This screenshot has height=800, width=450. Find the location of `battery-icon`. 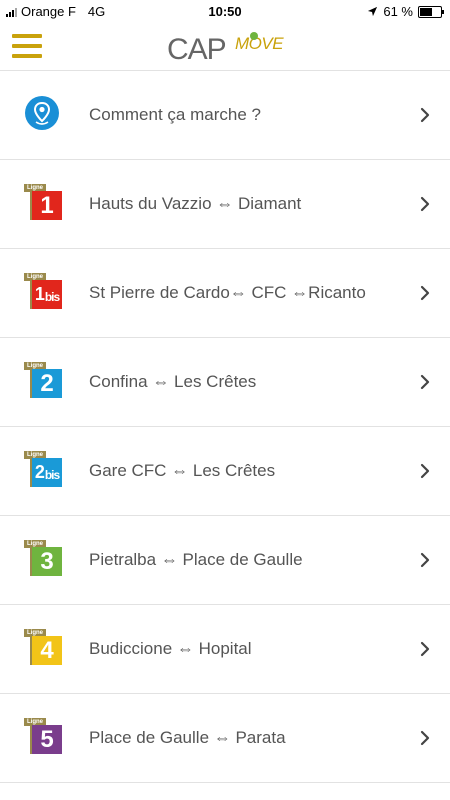

battery-icon is located at coordinates (431, 11).